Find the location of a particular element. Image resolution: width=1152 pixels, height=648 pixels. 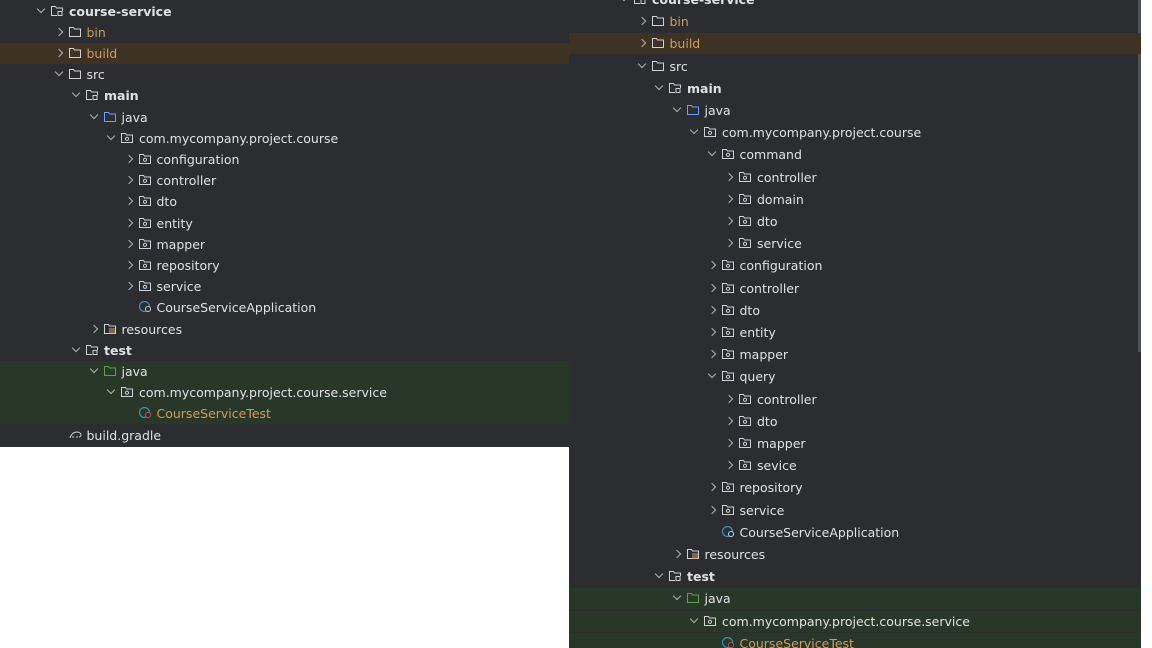

tree-item-label: entity is located at coordinates (757, 332).